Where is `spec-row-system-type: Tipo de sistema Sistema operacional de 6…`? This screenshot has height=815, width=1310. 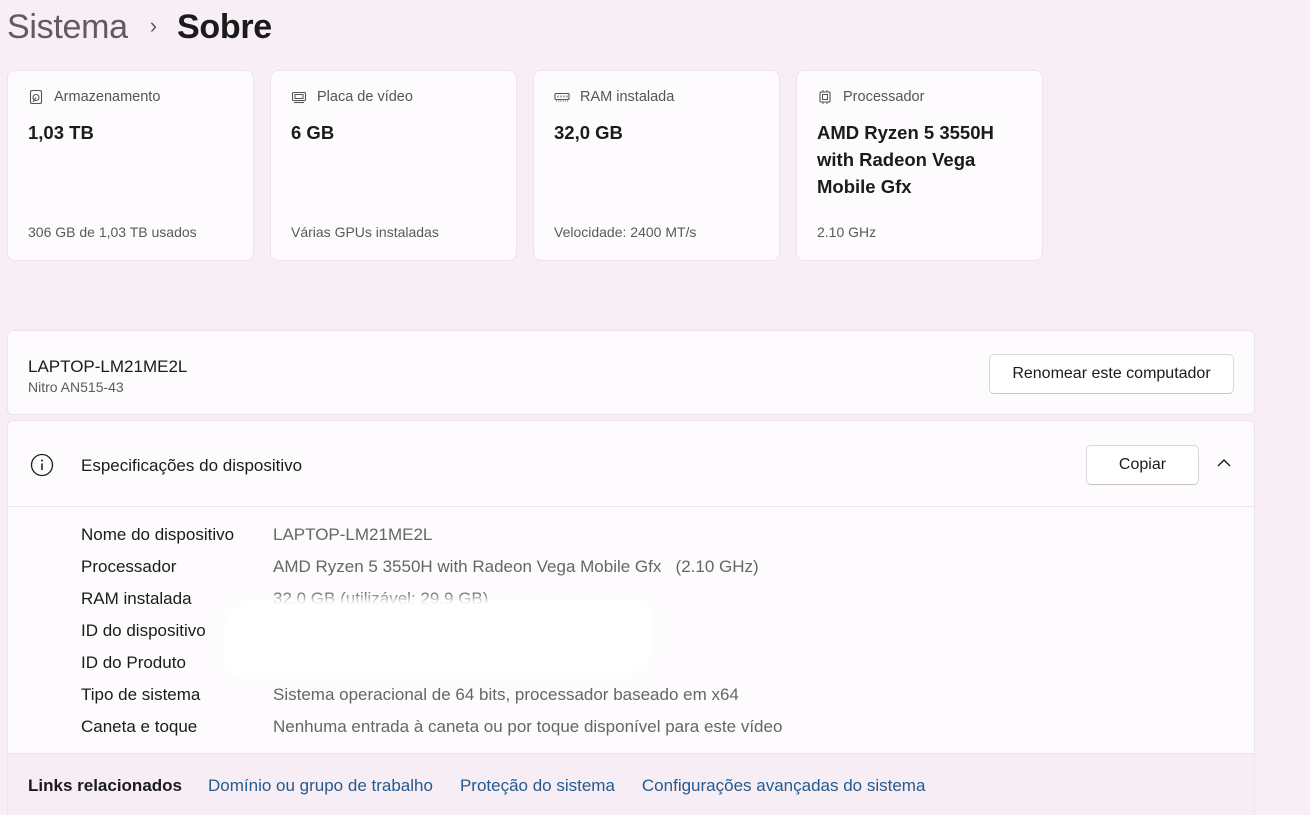
spec-row-system-type: Tipo de sistema Sistema operacional de 6… is located at coordinates (431, 695).